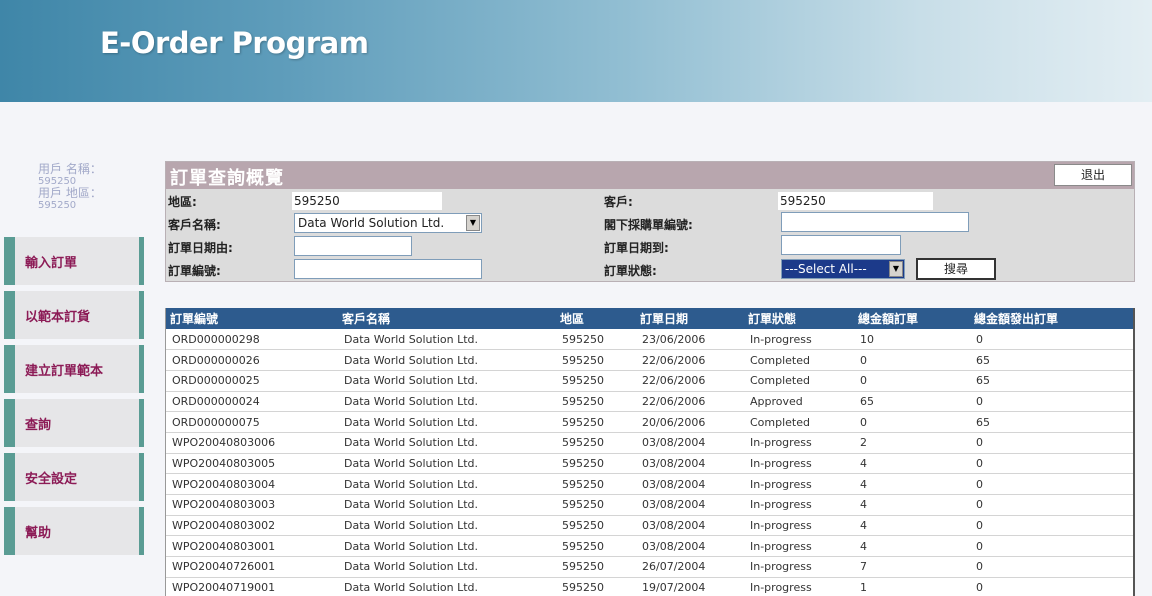 The height and width of the screenshot is (596, 1152). Describe the element at coordinates (74, 477) in the screenshot. I see `nav-item-security: 安全設定` at that location.